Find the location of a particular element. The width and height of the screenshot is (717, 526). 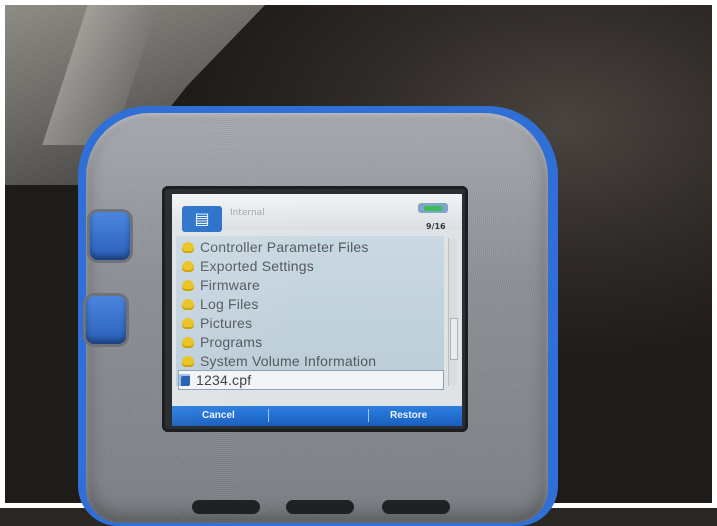

scrollbar-thumb is located at coordinates (454, 339).